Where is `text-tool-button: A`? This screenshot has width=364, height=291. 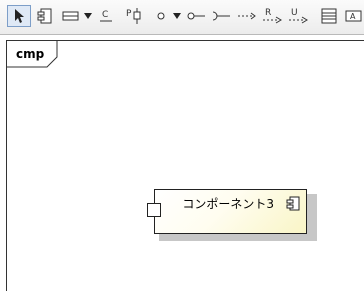
text-tool-button: A is located at coordinates (354, 16).